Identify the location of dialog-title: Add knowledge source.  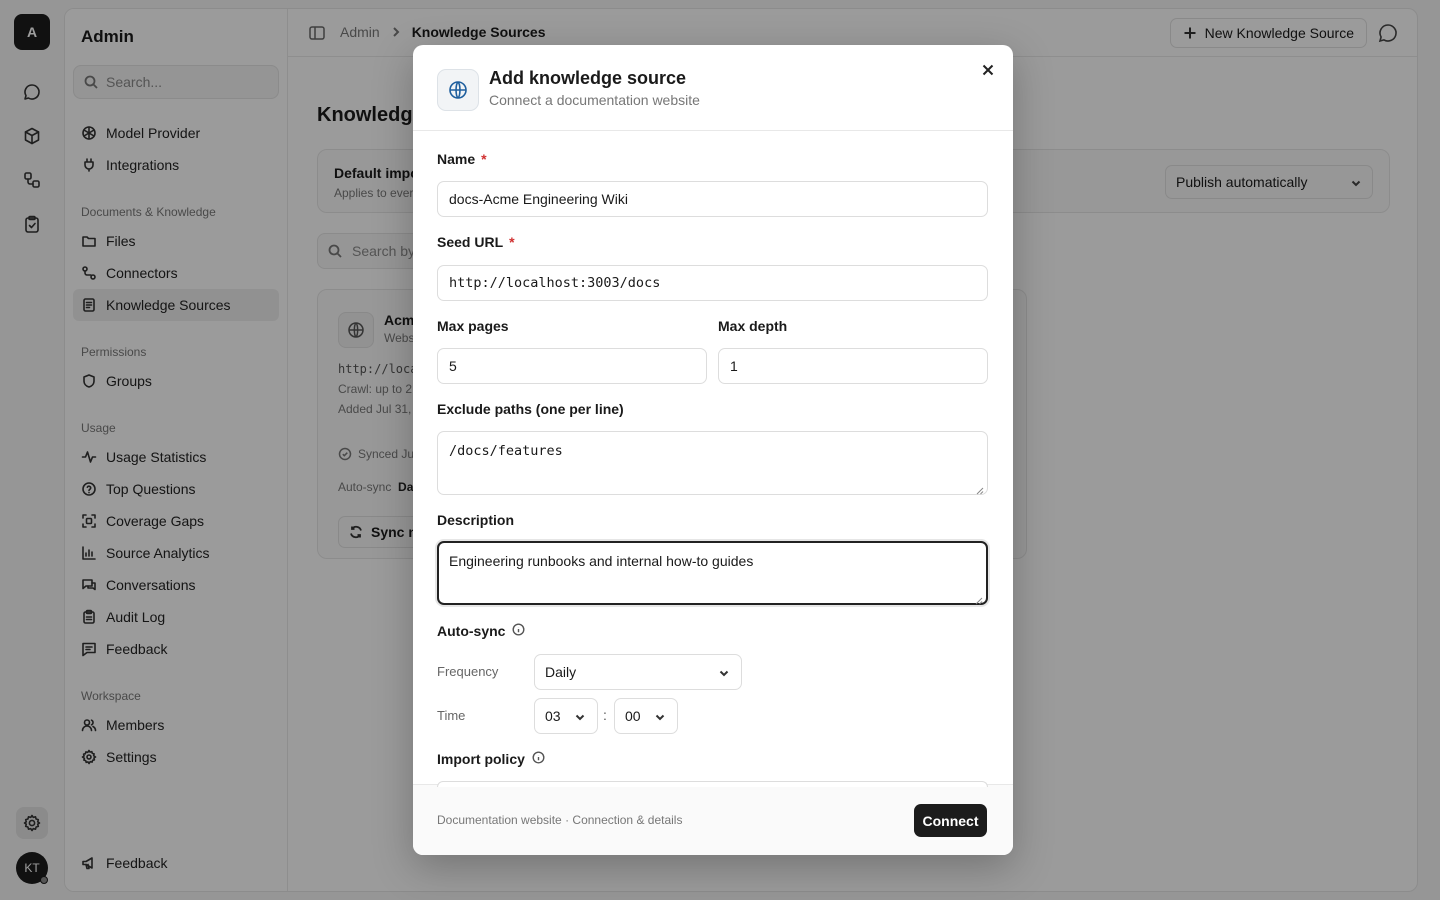
(588, 78).